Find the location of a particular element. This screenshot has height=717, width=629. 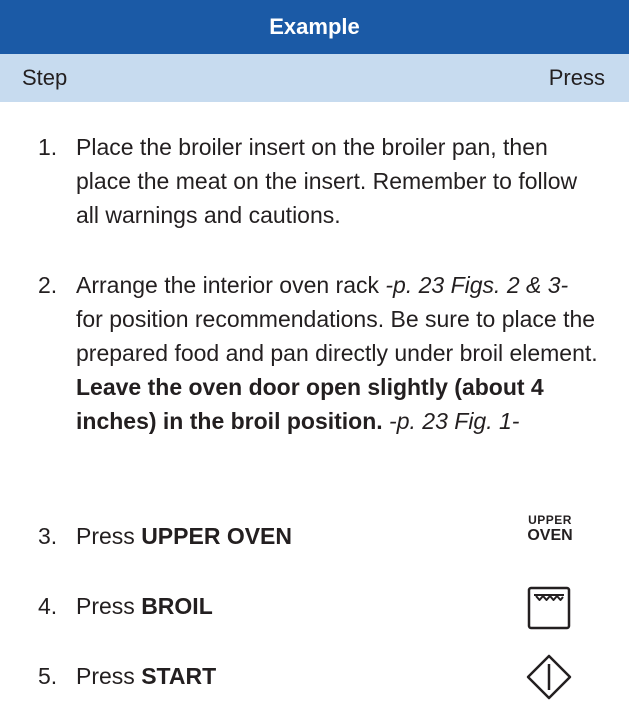

step-5-key: START is located at coordinates (179, 676).